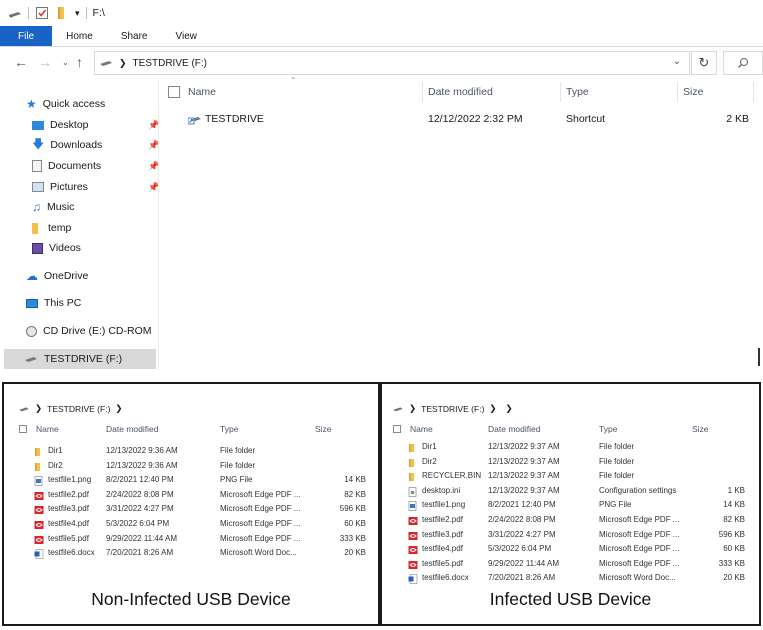  What do you see at coordinates (21, 62) in the screenshot?
I see `back-arrow-icon: ←` at bounding box center [21, 62].